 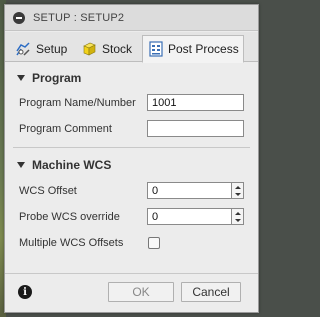 What do you see at coordinates (52, 48) in the screenshot?
I see `tab-setup-label: Setup` at bounding box center [52, 48].